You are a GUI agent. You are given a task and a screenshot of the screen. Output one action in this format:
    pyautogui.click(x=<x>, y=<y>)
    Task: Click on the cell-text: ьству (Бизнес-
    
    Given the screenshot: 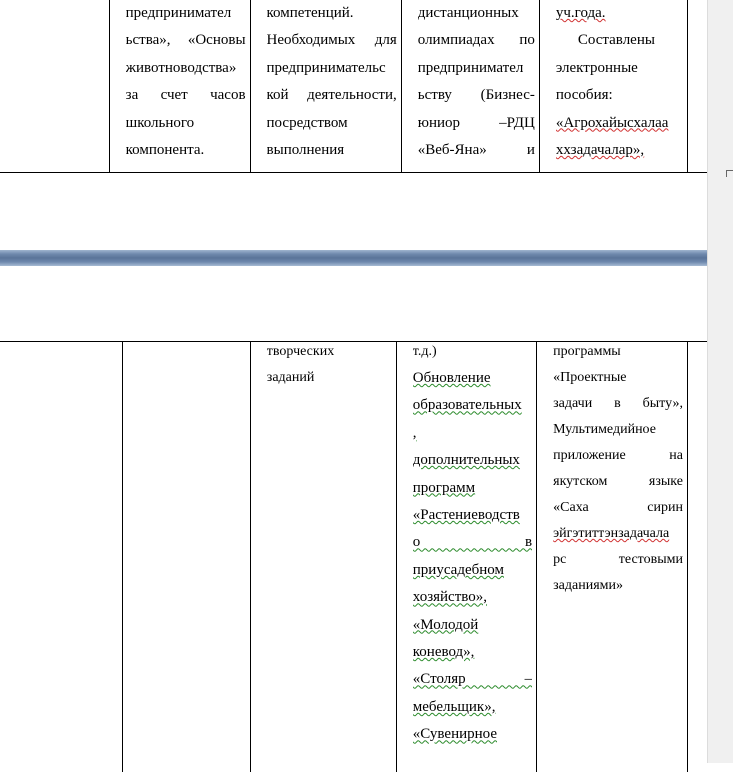 What is the action you would take?
    pyautogui.click(x=476, y=95)
    